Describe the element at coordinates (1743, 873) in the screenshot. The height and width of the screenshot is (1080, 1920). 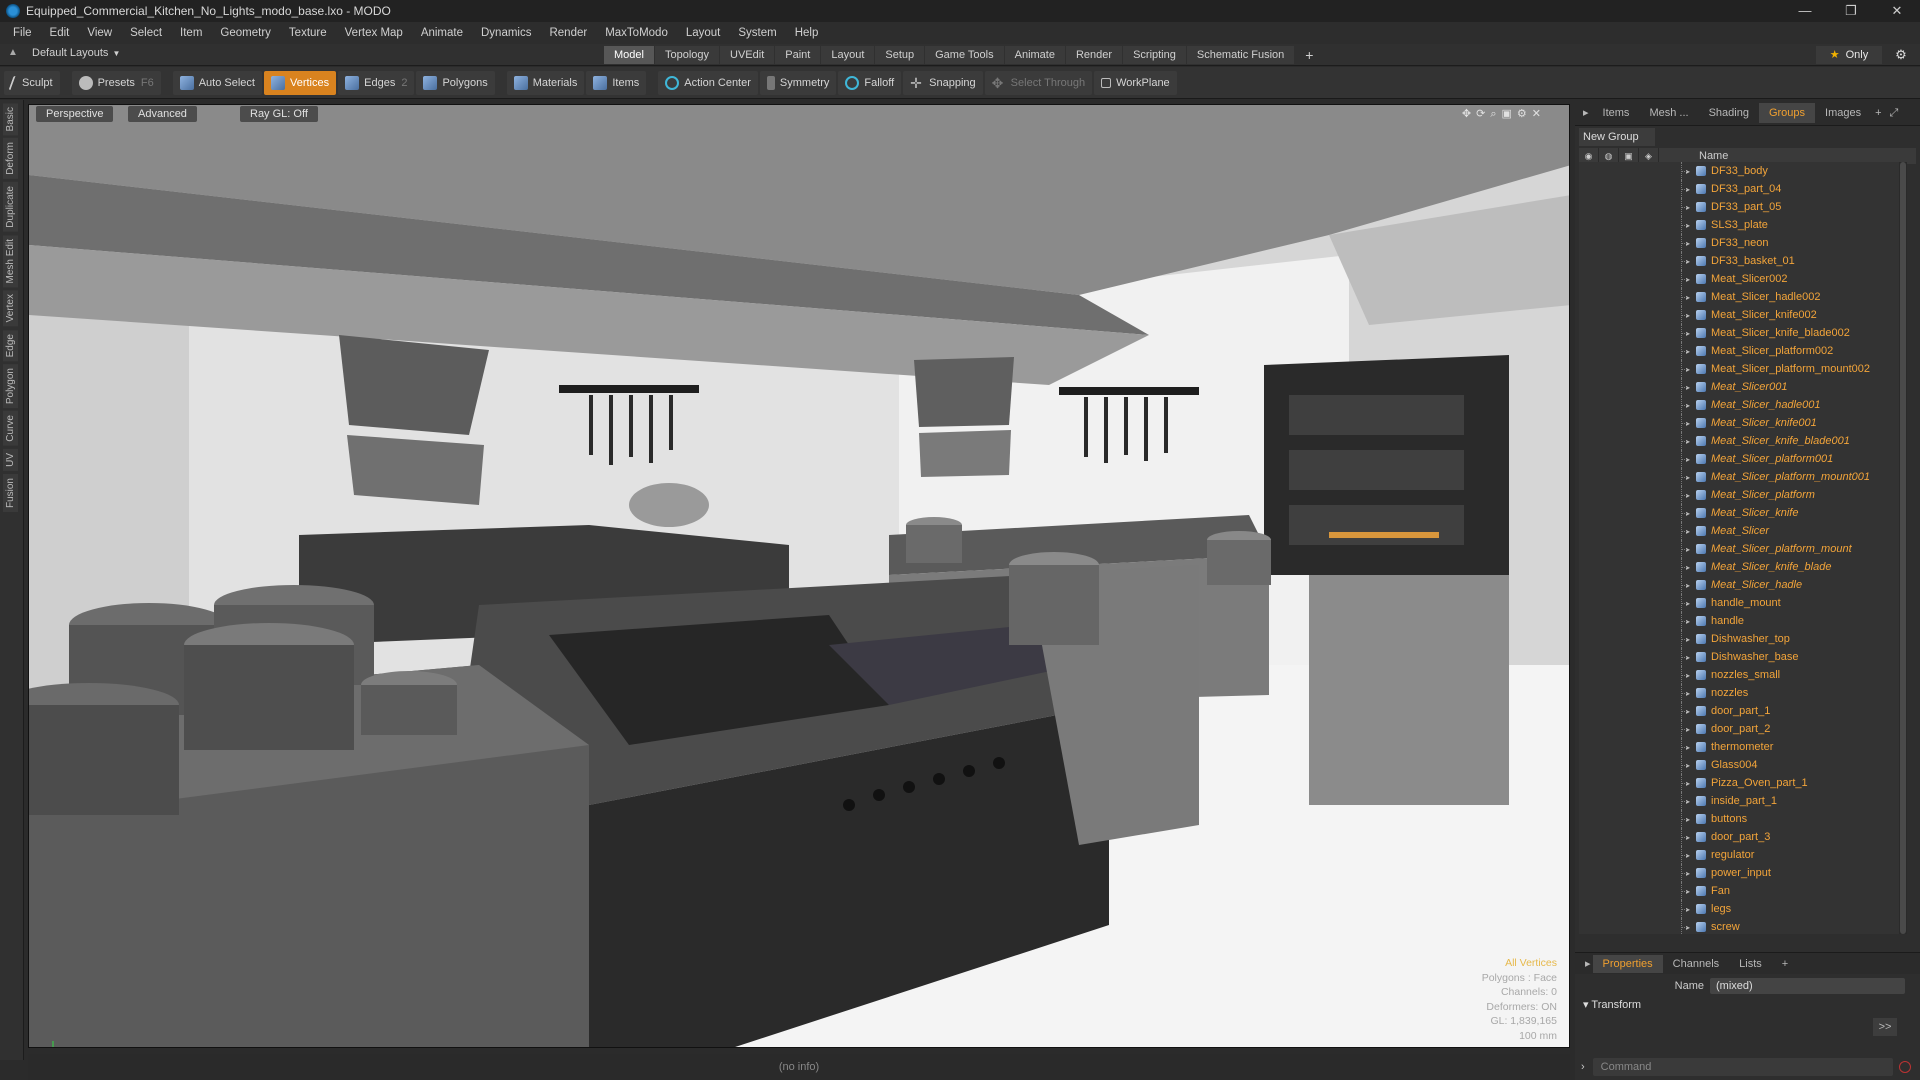
I see `group-row: ▸ power_input` at that location.